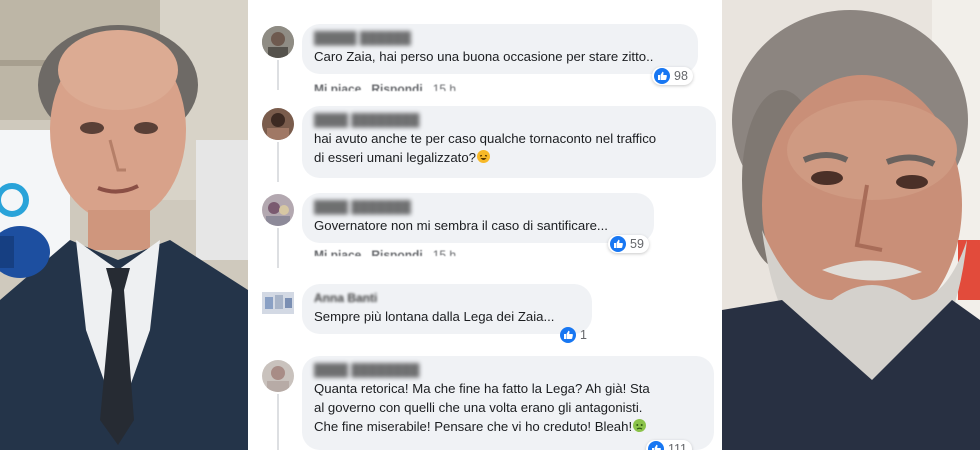 Image resolution: width=980 pixels, height=450 pixels. I want to click on like-count: 1, so click(583, 335).